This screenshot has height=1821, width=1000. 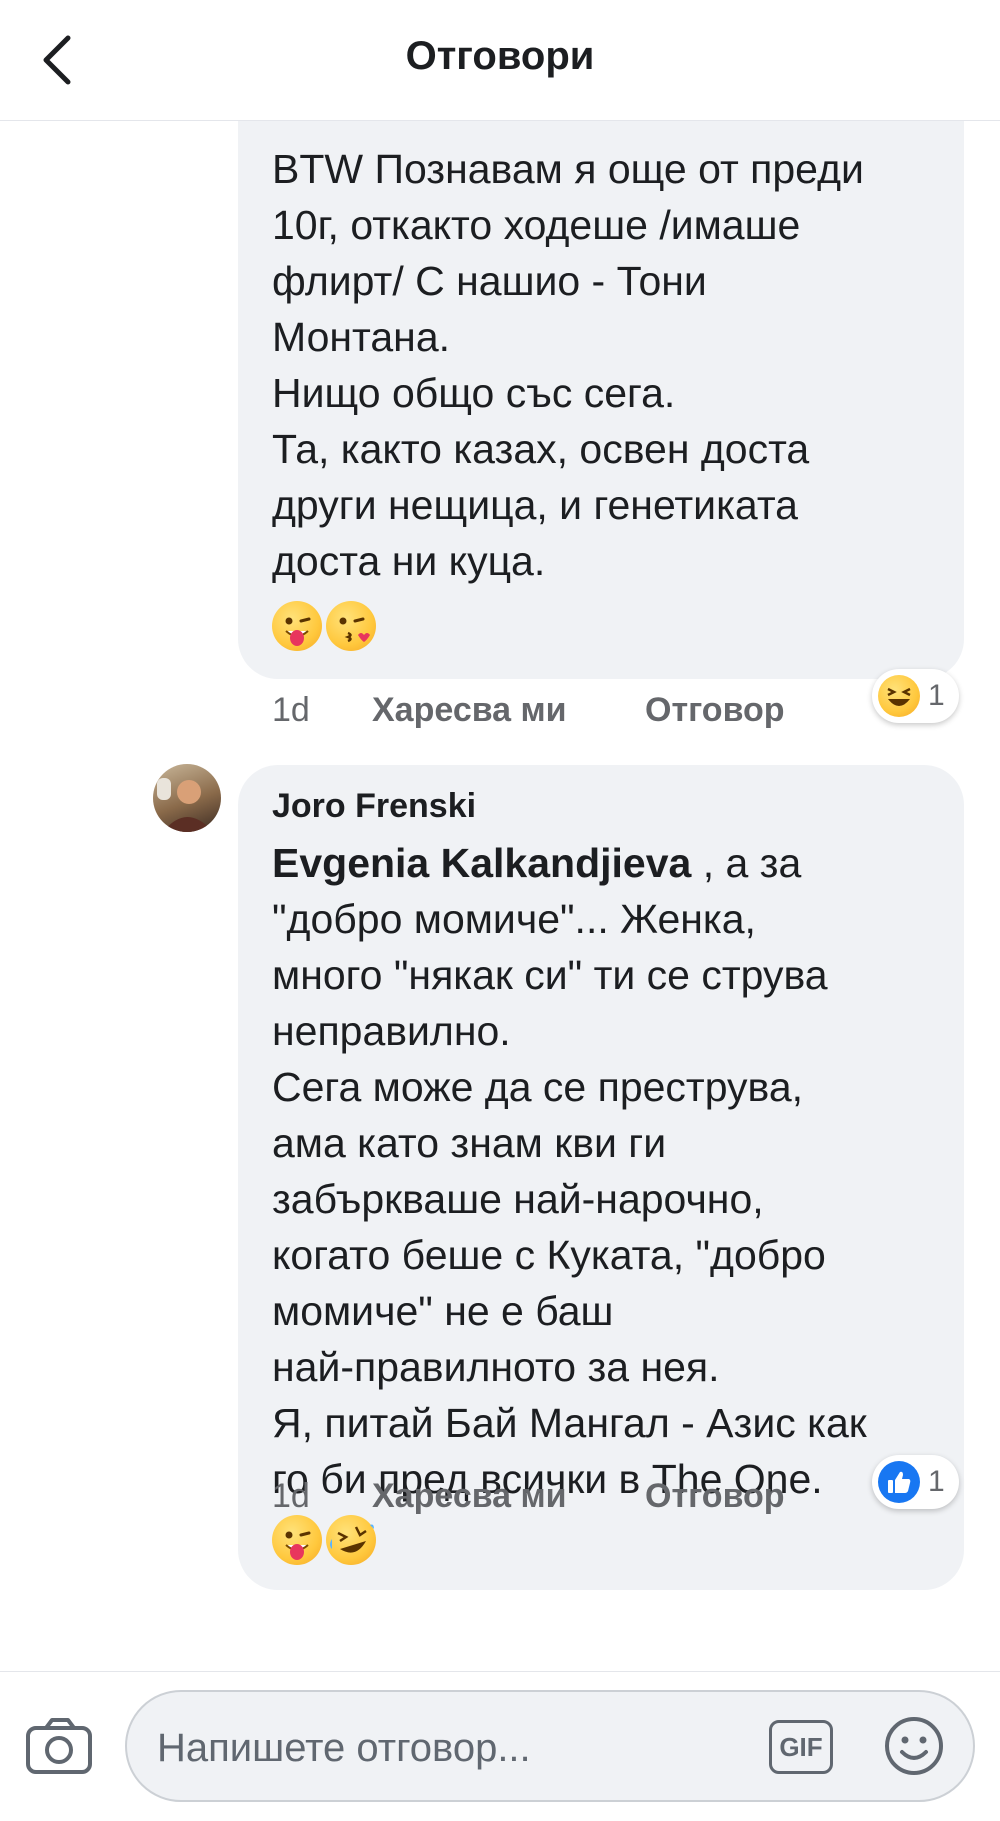 What do you see at coordinates (550, 975) in the screenshot?
I see `comment-text-line: много "някак си" ти се струва` at bounding box center [550, 975].